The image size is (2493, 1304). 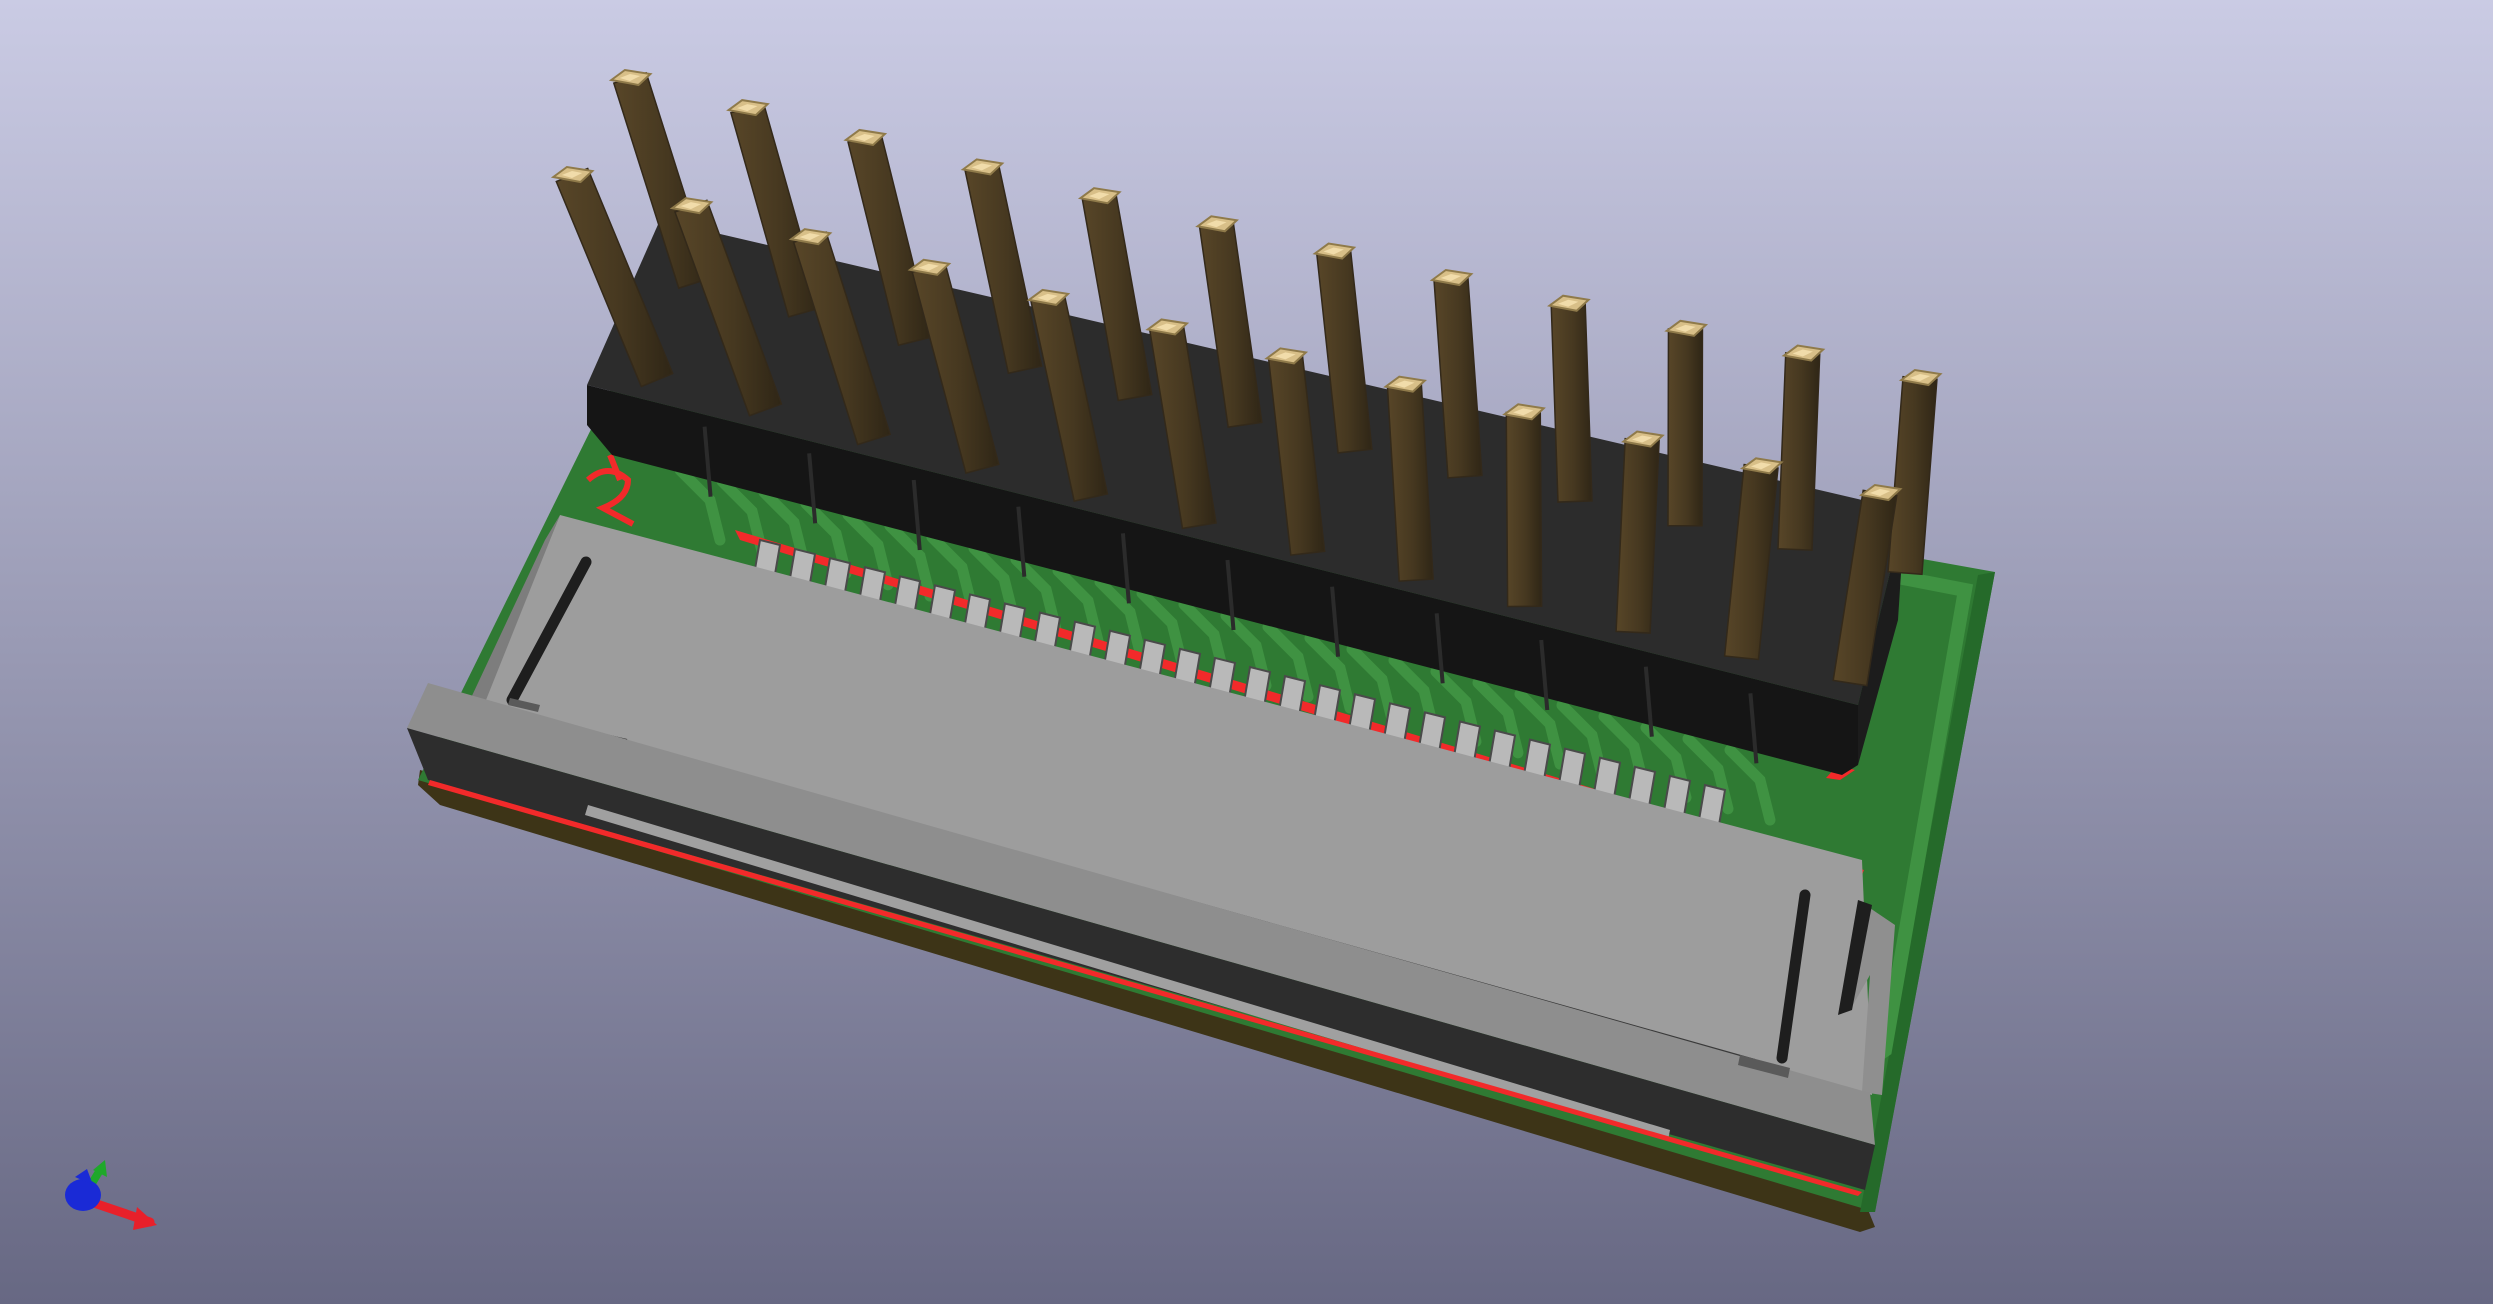 What do you see at coordinates (145, 1218) in the screenshot?
I see `axis-x-arrowhead` at bounding box center [145, 1218].